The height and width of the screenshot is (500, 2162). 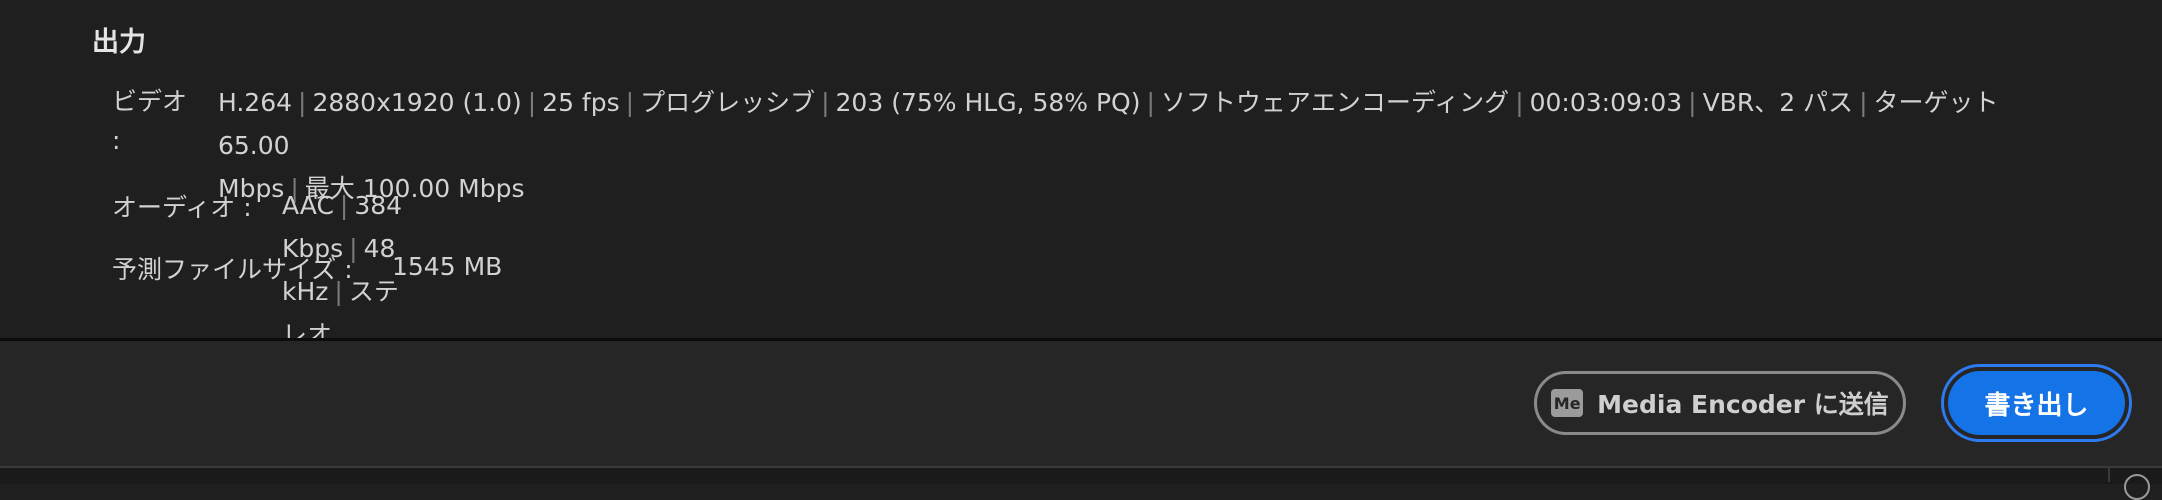 What do you see at coordinates (116, 140) in the screenshot?
I see `video-label-colon: :` at bounding box center [116, 140].